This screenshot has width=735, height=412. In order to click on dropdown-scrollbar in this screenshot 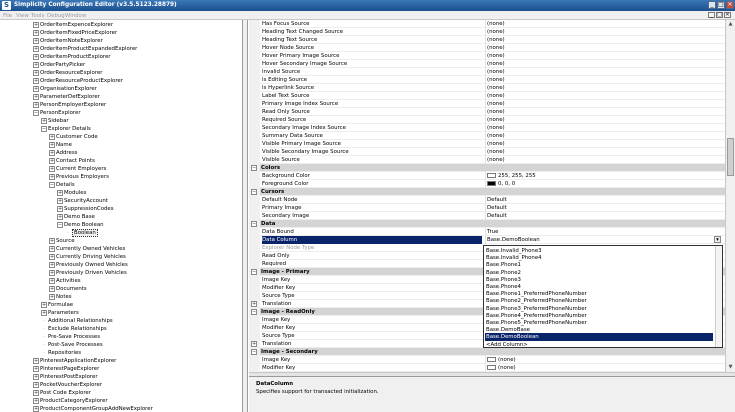, I will do `click(718, 296)`.